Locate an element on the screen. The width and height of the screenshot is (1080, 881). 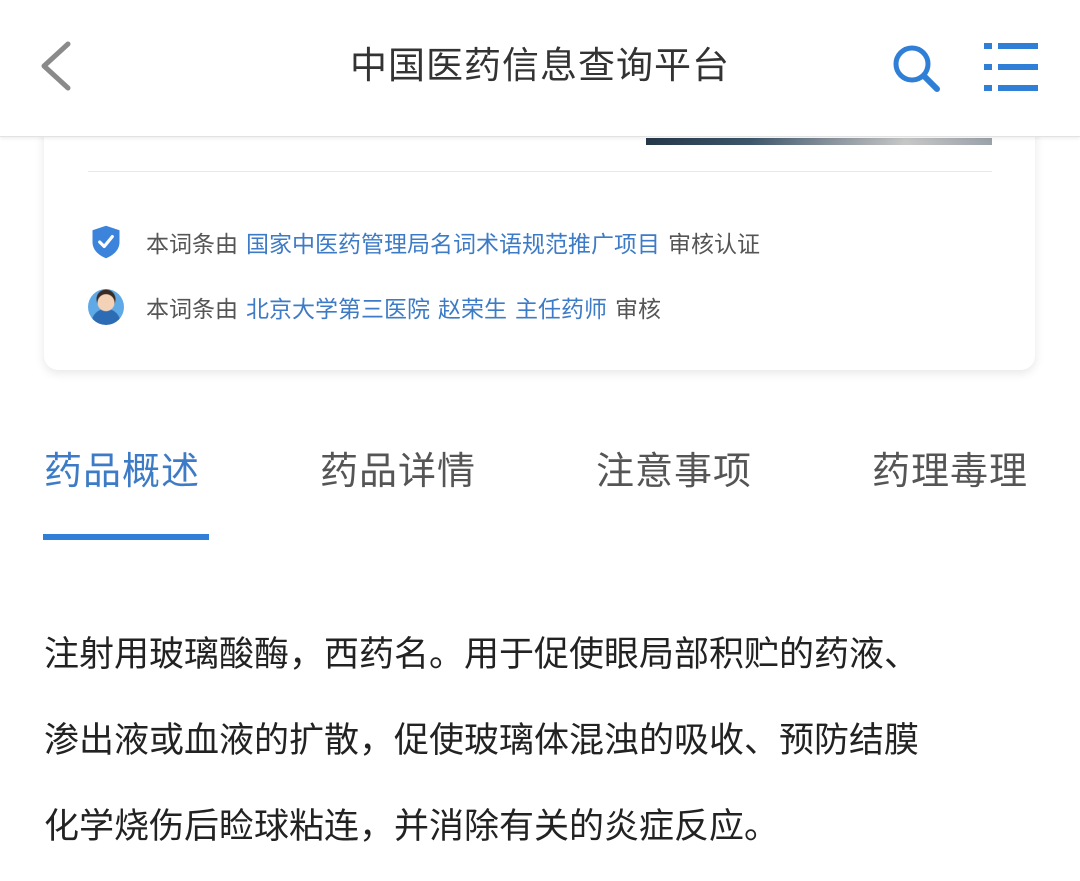
reviewer-name-link: 赵荣生 is located at coordinates (472, 307).